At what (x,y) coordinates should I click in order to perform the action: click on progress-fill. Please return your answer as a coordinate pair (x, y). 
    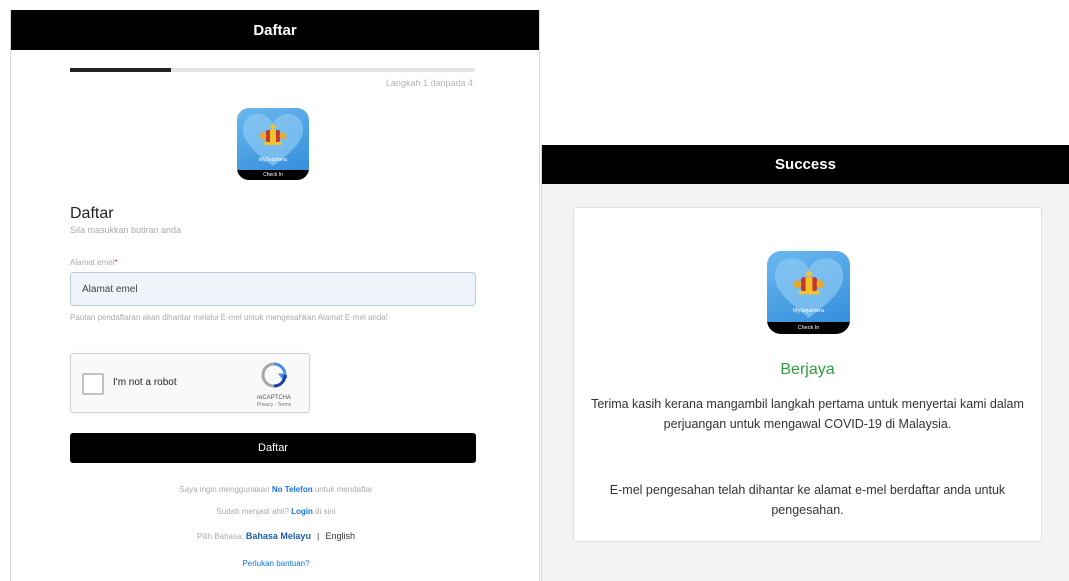
    Looking at the image, I should click on (121, 70).